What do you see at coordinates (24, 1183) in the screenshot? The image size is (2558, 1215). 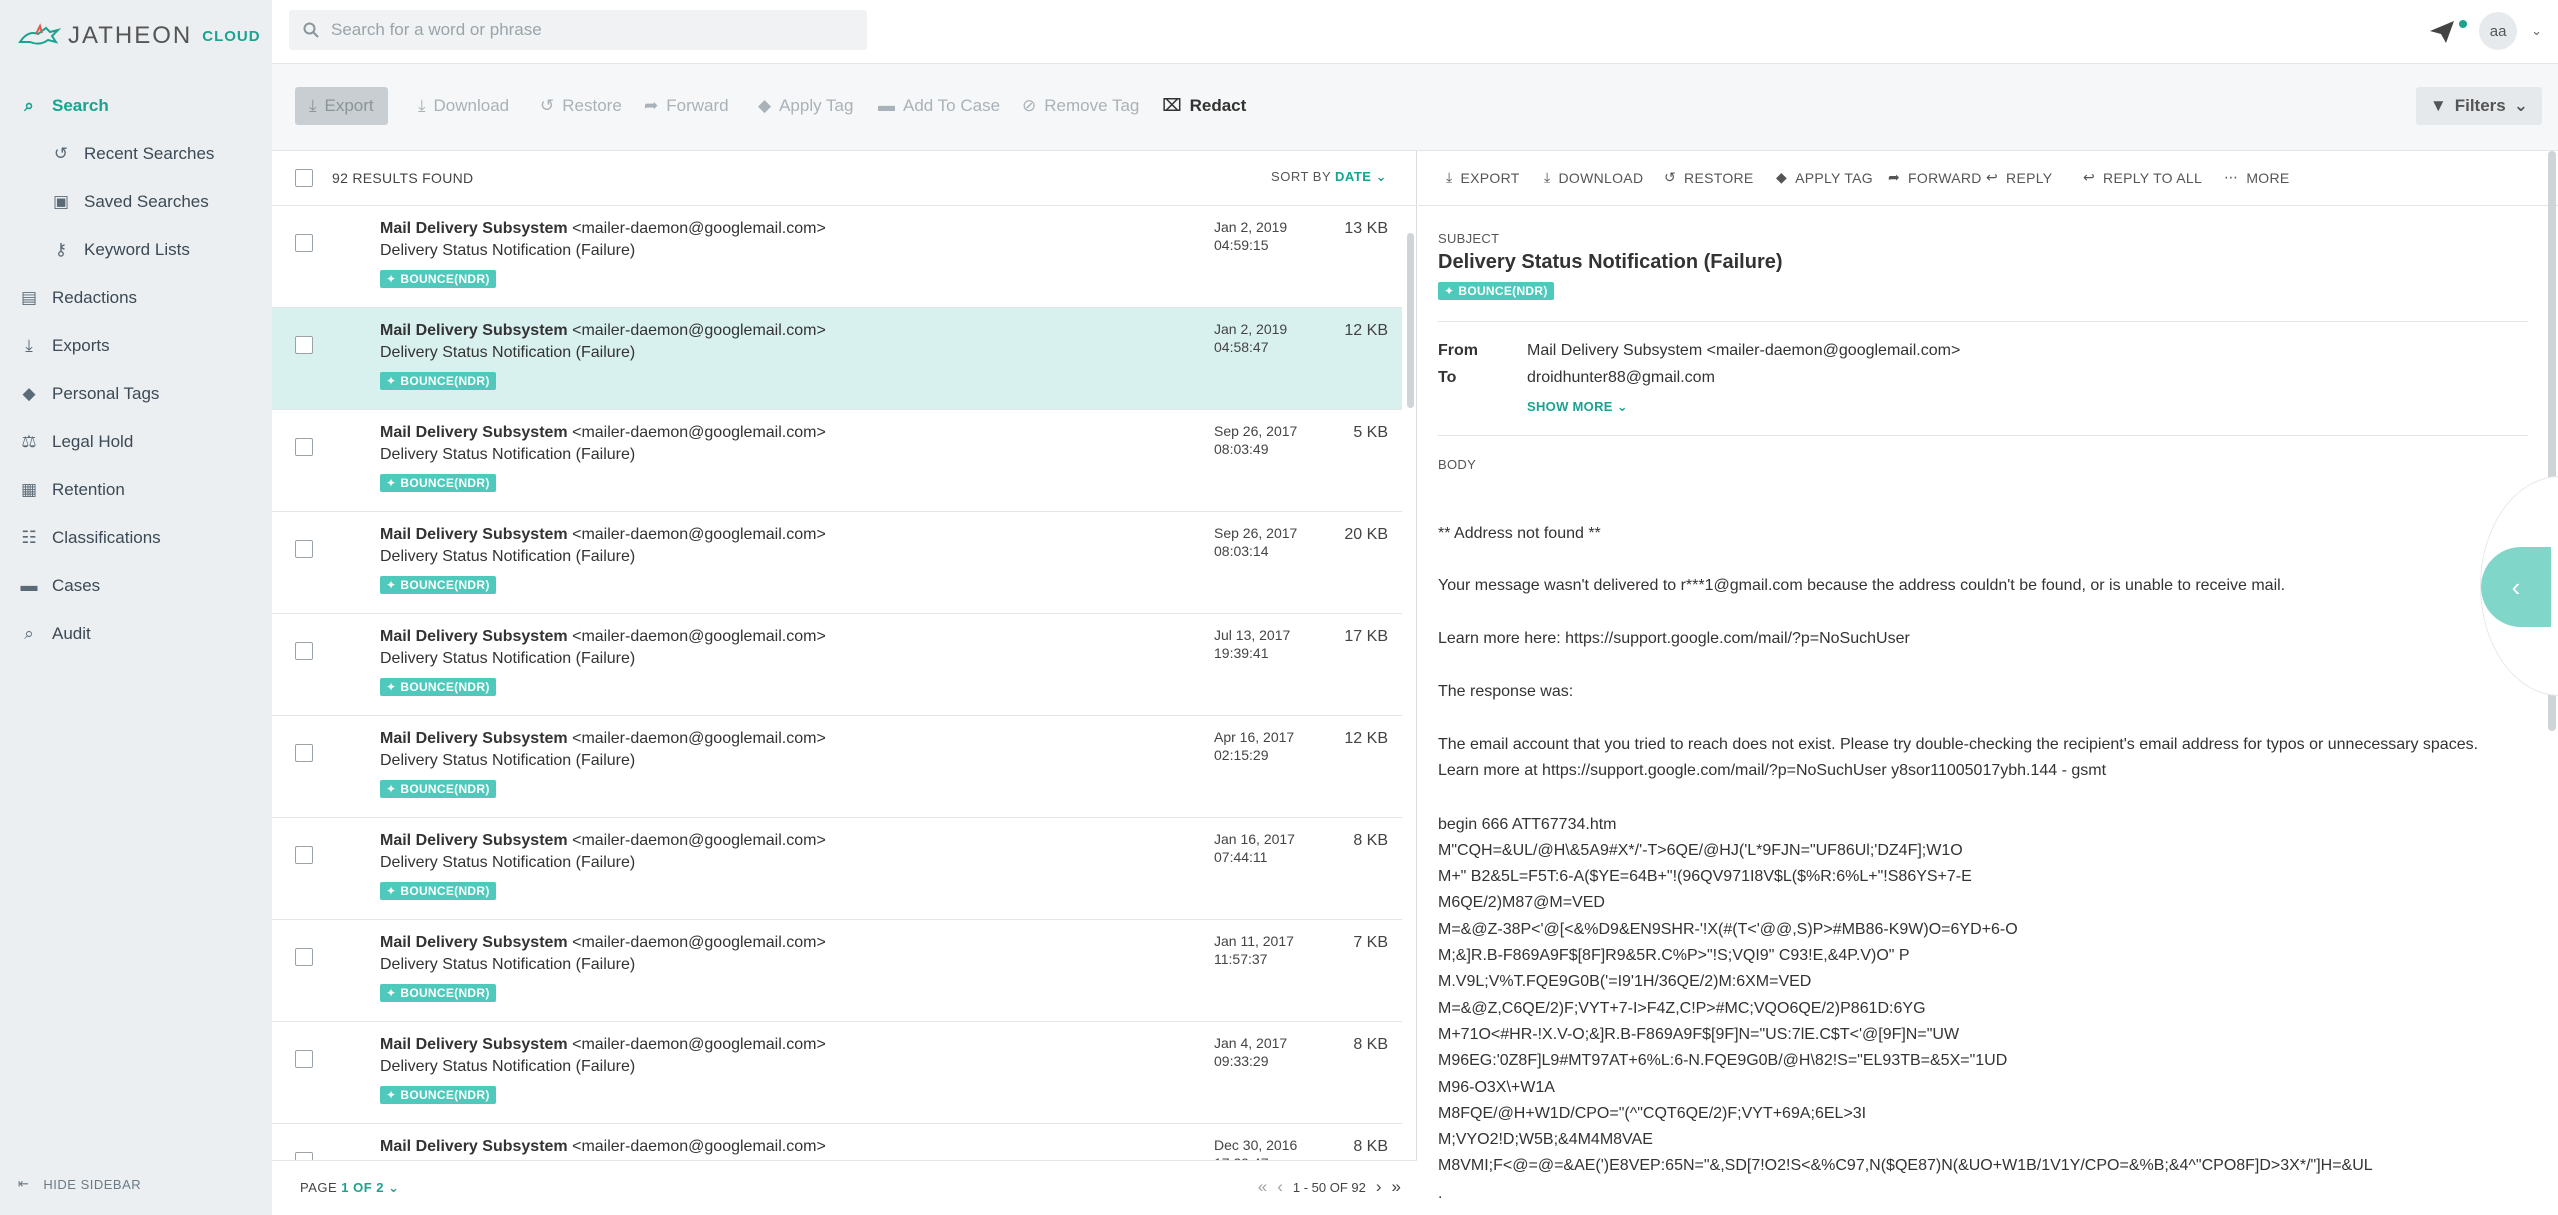 I see `collapse-left-icon: ⇤` at bounding box center [24, 1183].